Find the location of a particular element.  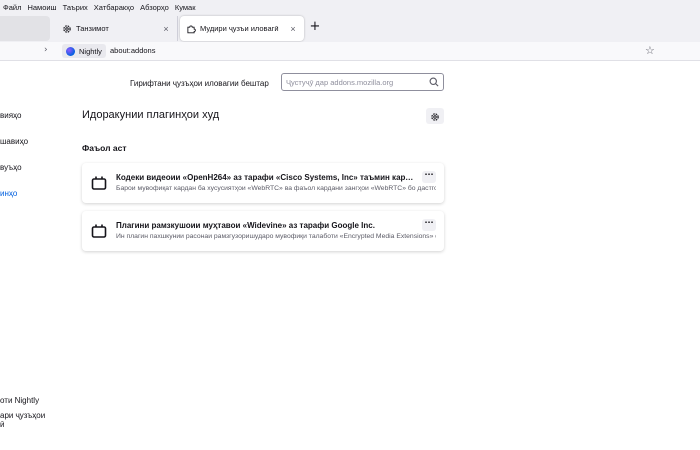

search-box is located at coordinates (362, 82).